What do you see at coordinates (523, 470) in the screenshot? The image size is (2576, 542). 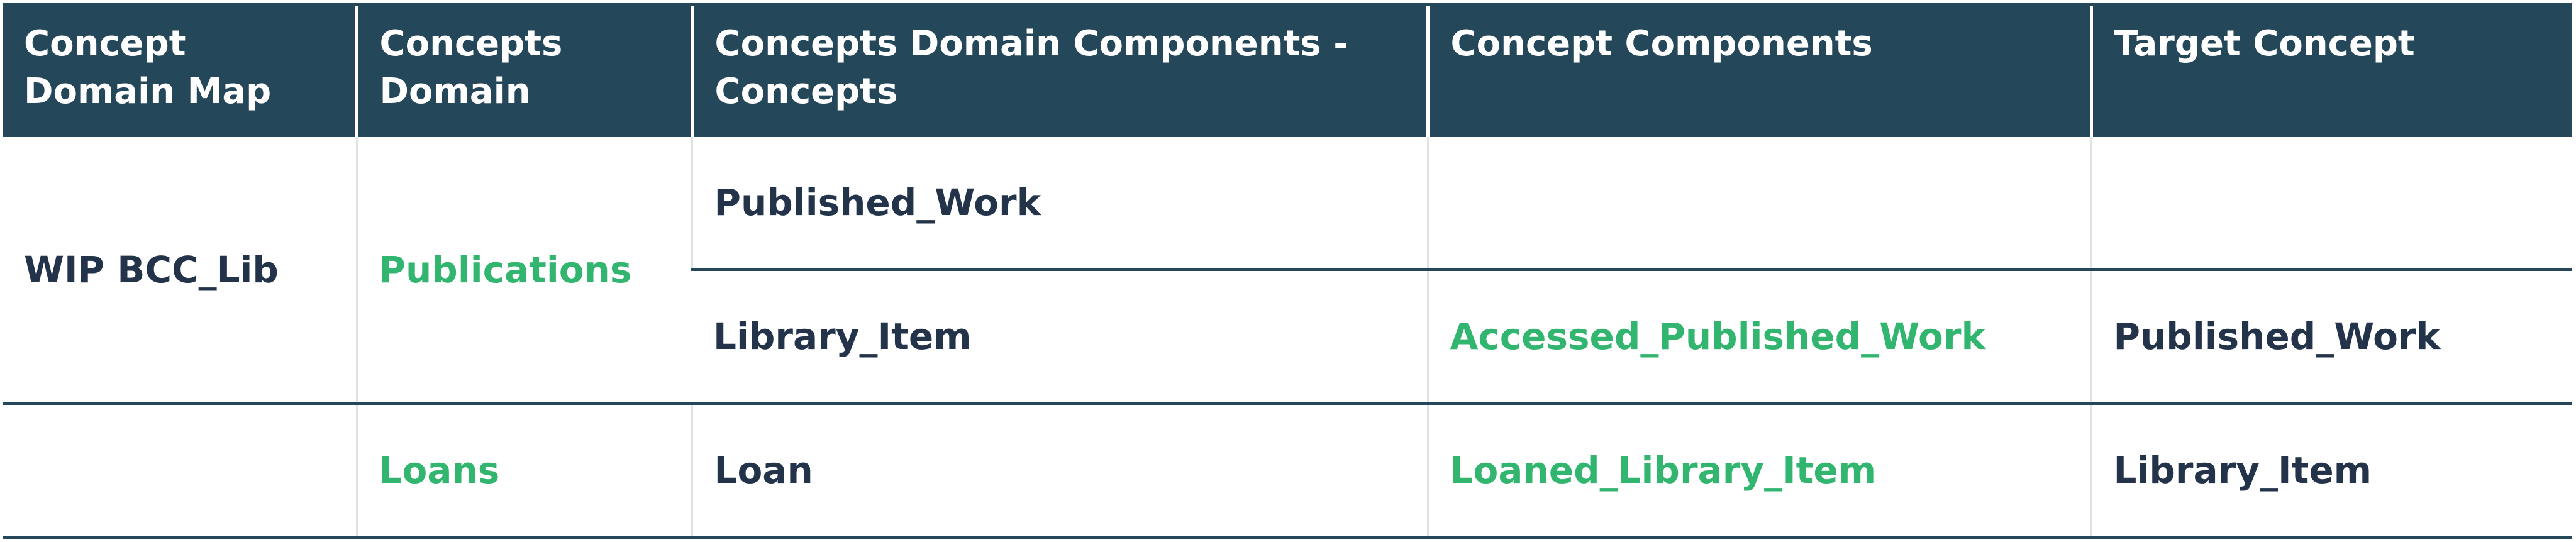 I see `concepts-domain-cell: Loans` at bounding box center [523, 470].